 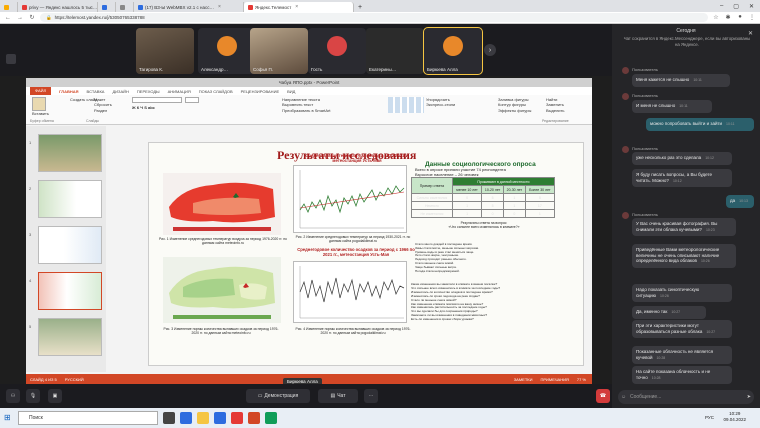 I want to click on ppt-tab-view: ВИД, so click(x=291, y=91).